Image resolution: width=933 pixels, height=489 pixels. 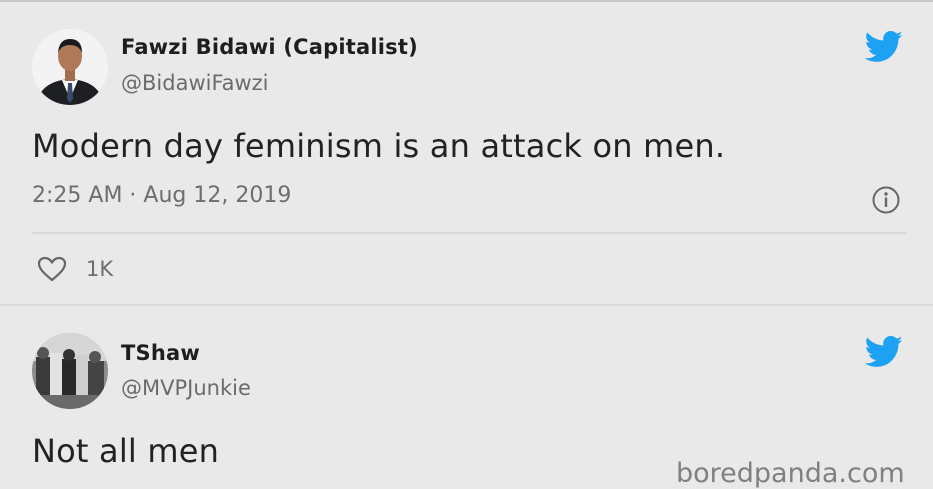 What do you see at coordinates (160, 353) in the screenshot?
I see `author-name: TShaw` at bounding box center [160, 353].